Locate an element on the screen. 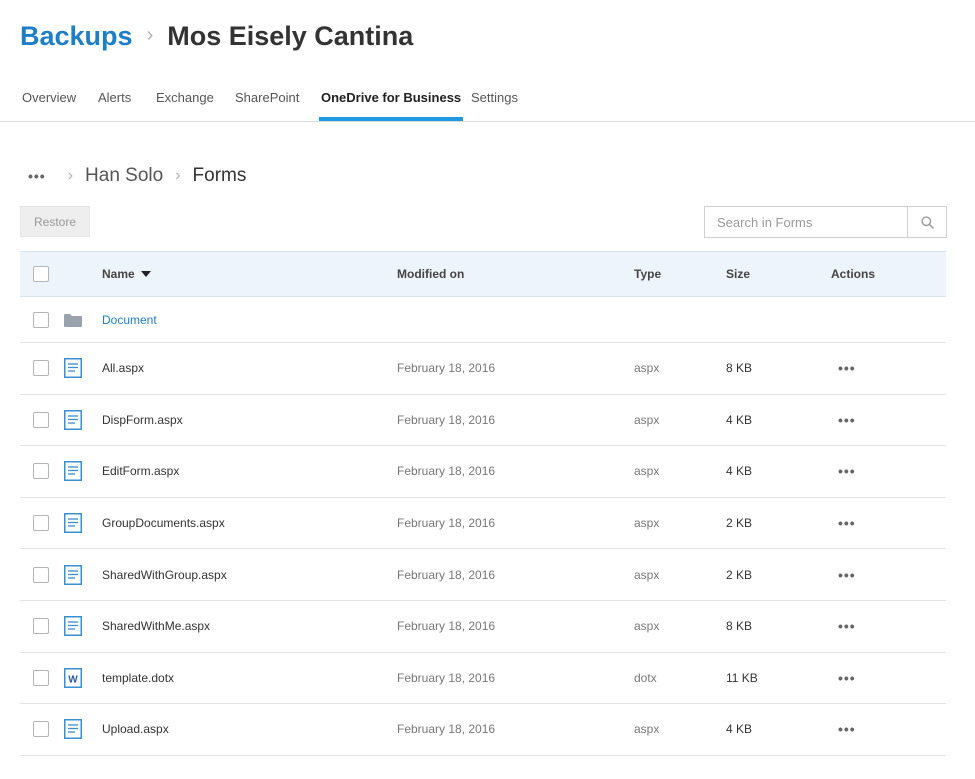 The height and width of the screenshot is (779, 975). search-button is located at coordinates (926, 222).